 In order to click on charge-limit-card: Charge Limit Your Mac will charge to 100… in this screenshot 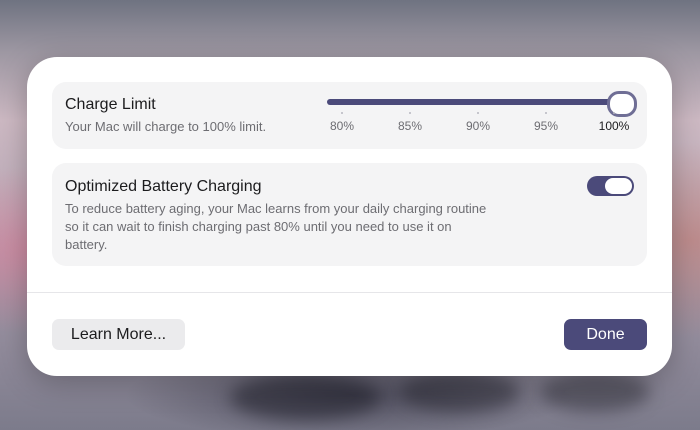, I will do `click(349, 115)`.